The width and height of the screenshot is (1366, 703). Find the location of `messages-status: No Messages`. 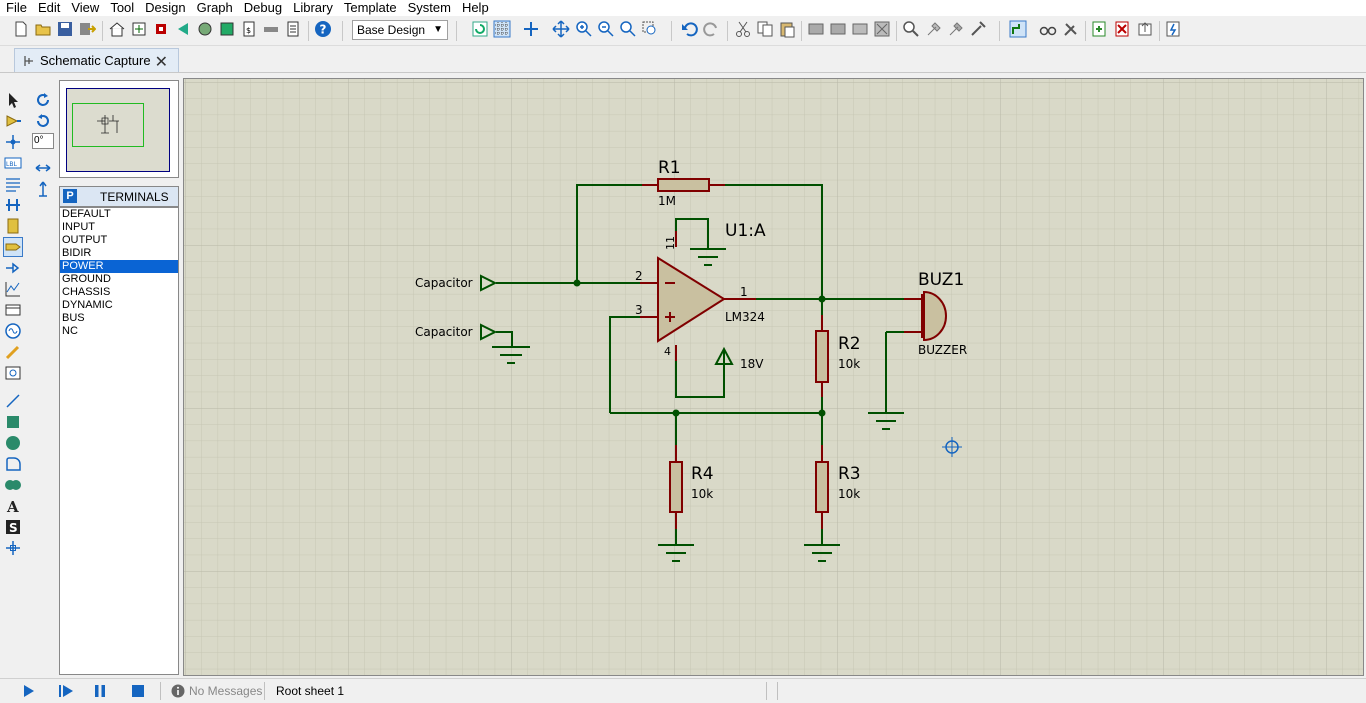

messages-status: No Messages is located at coordinates (225, 691).